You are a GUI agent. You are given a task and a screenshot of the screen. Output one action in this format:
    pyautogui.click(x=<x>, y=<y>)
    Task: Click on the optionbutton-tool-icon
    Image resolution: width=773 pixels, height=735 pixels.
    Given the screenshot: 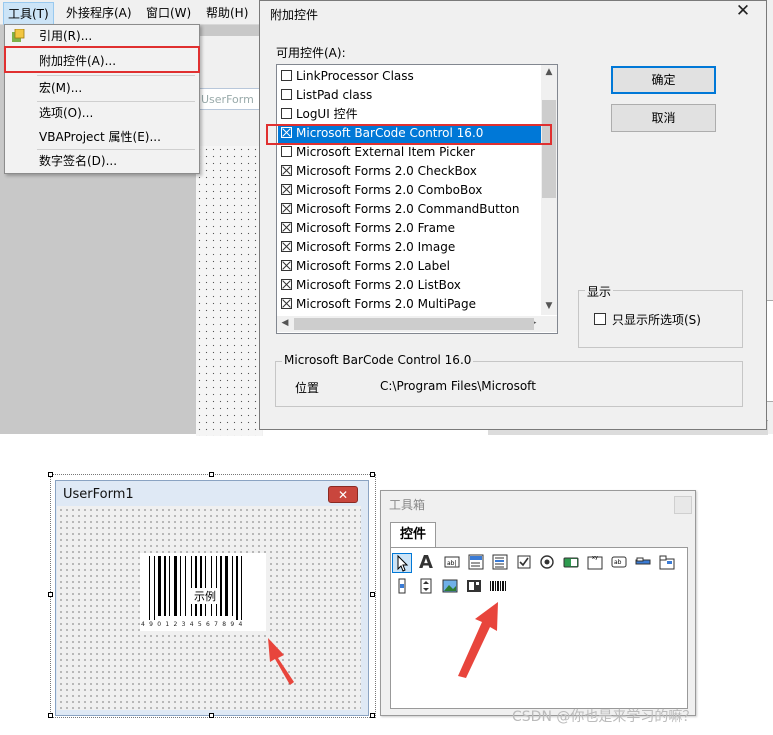 What is the action you would take?
    pyautogui.click(x=547, y=563)
    